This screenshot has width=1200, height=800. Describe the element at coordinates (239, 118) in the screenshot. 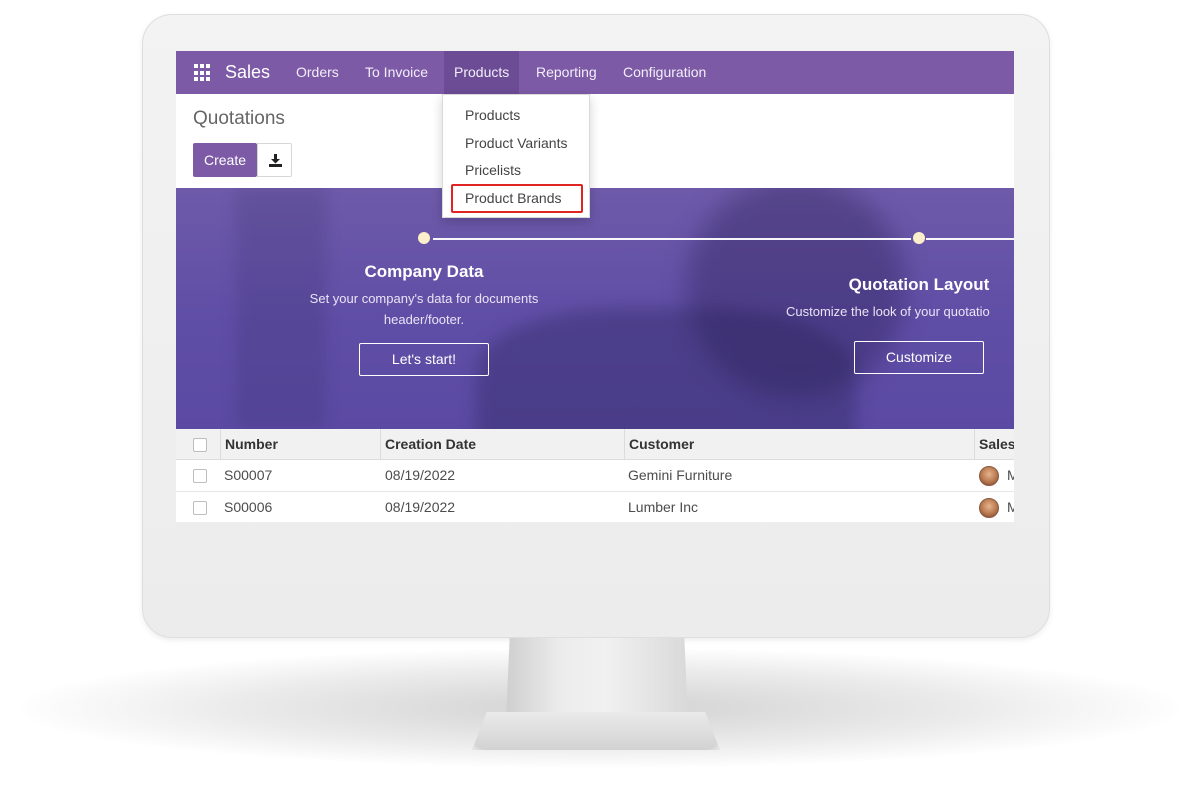

I see `breadcrumb: Quotations` at that location.